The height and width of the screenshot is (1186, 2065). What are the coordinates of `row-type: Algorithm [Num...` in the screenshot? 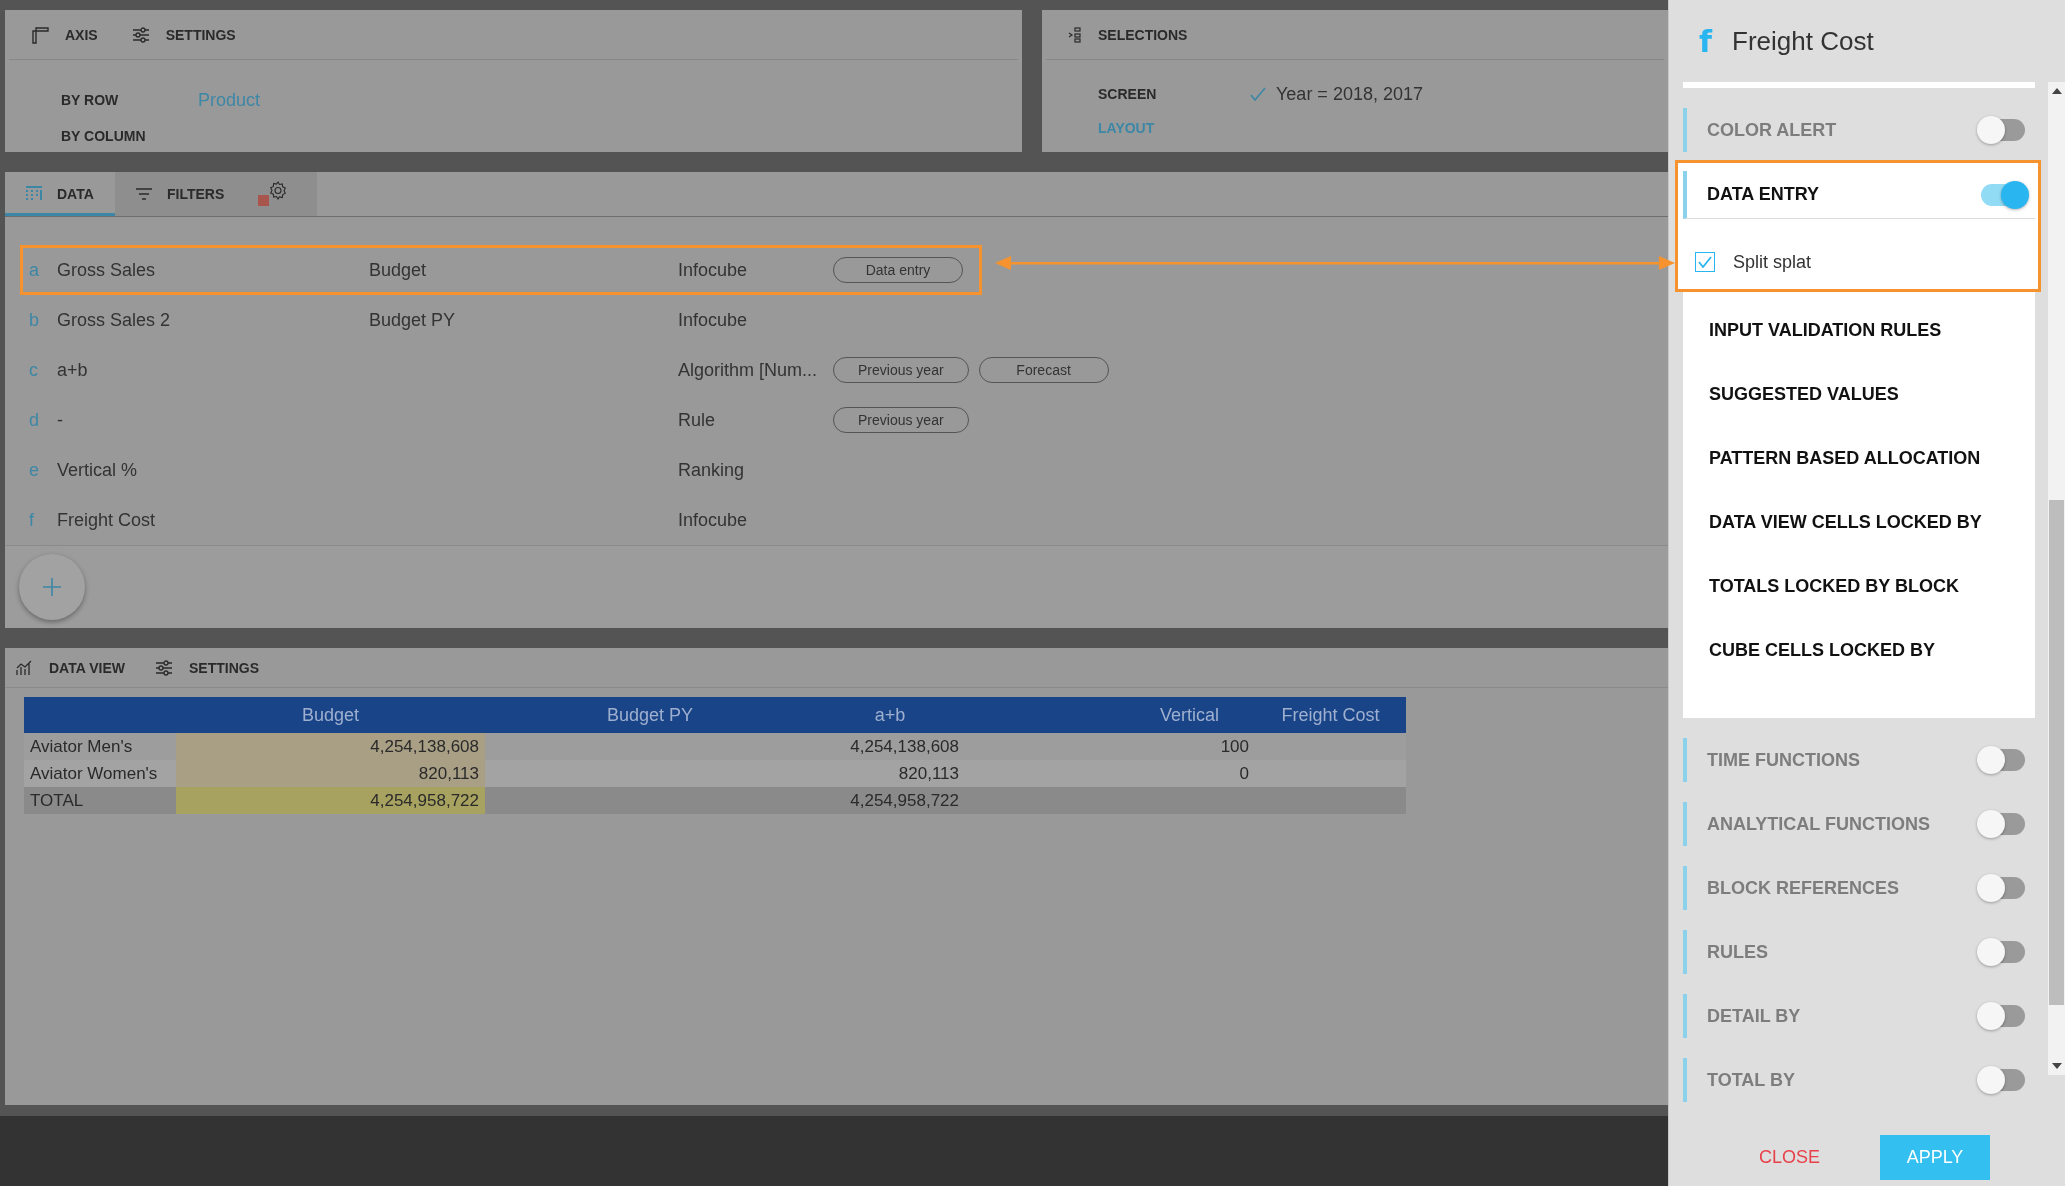 It's located at (748, 370).